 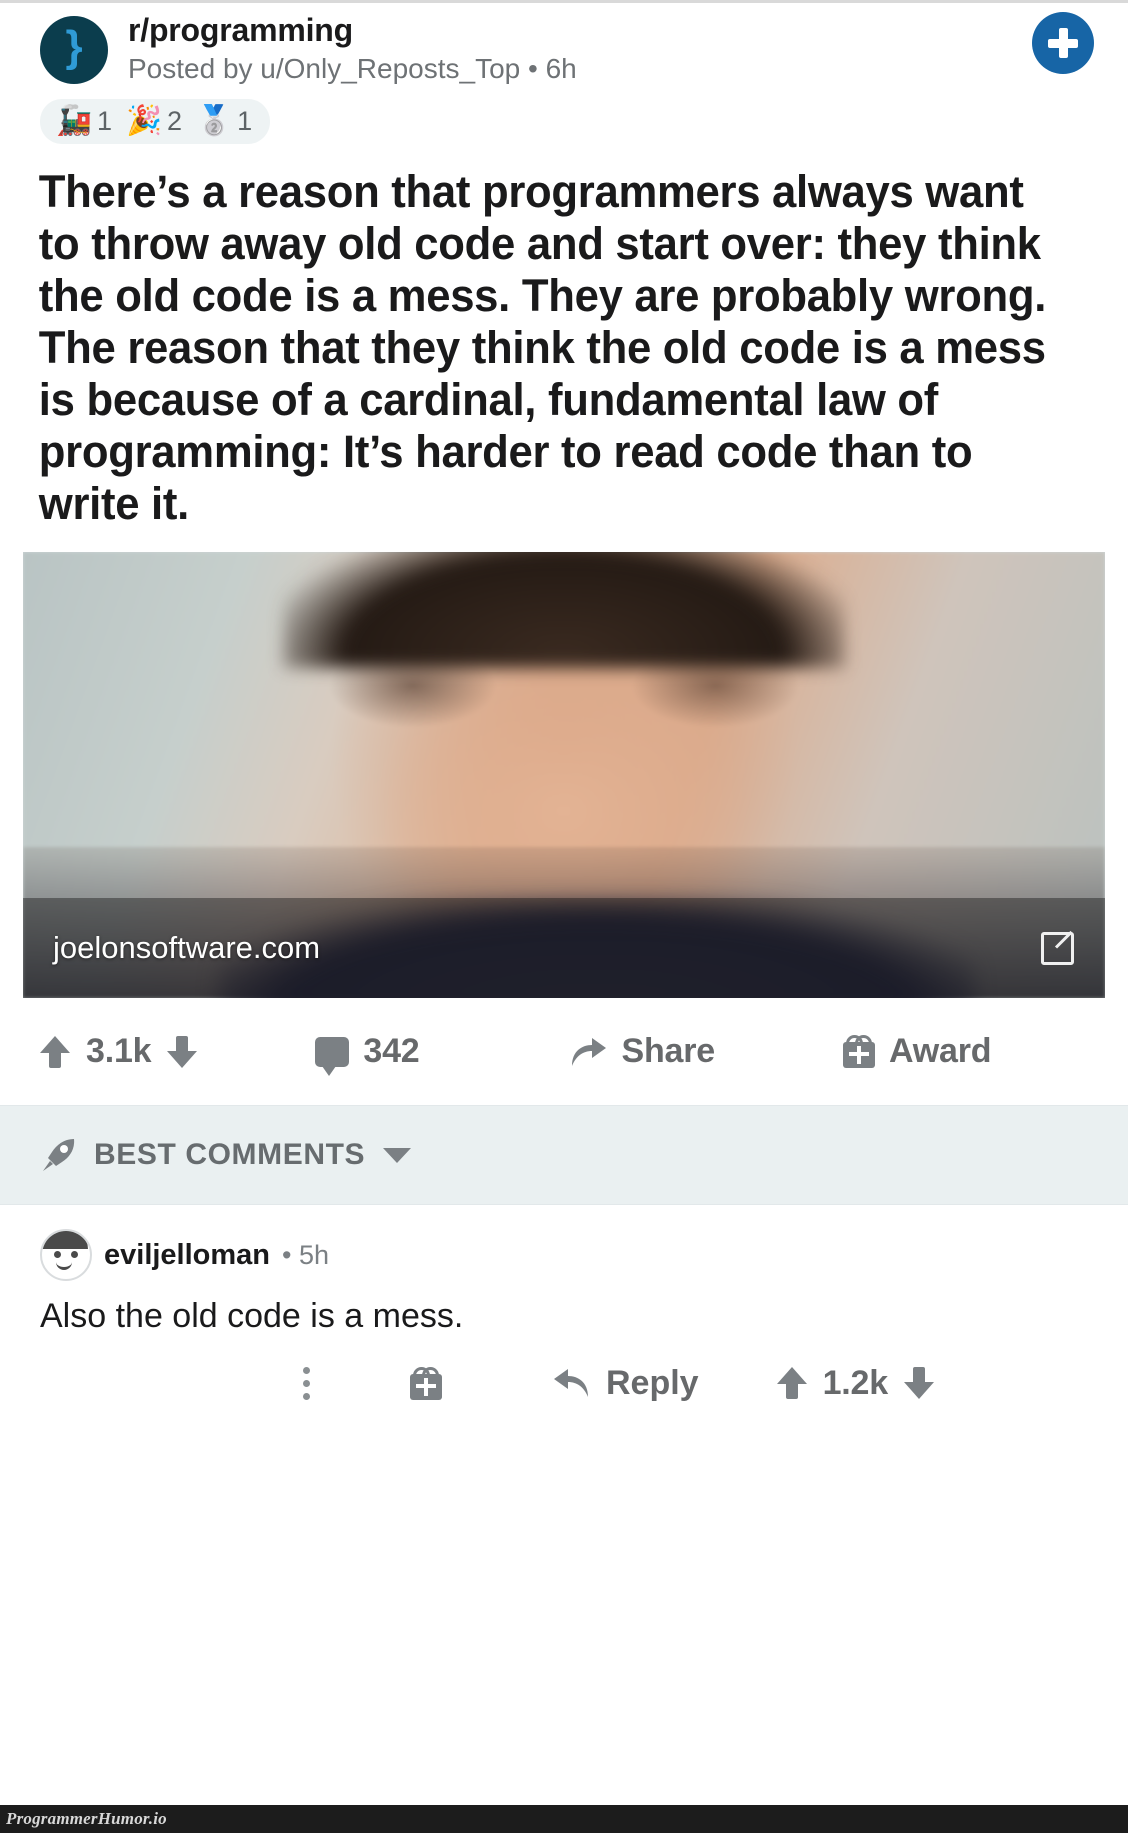 What do you see at coordinates (588, 1052) in the screenshot?
I see `share-arrow-icon` at bounding box center [588, 1052].